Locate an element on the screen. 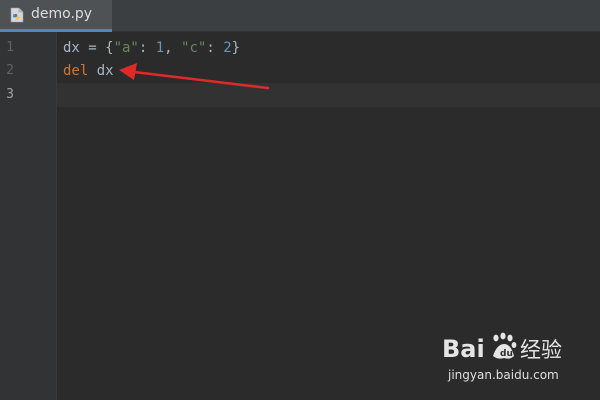  code-line-1: dx = {"a": 1, "c": 2} is located at coordinates (151, 48).